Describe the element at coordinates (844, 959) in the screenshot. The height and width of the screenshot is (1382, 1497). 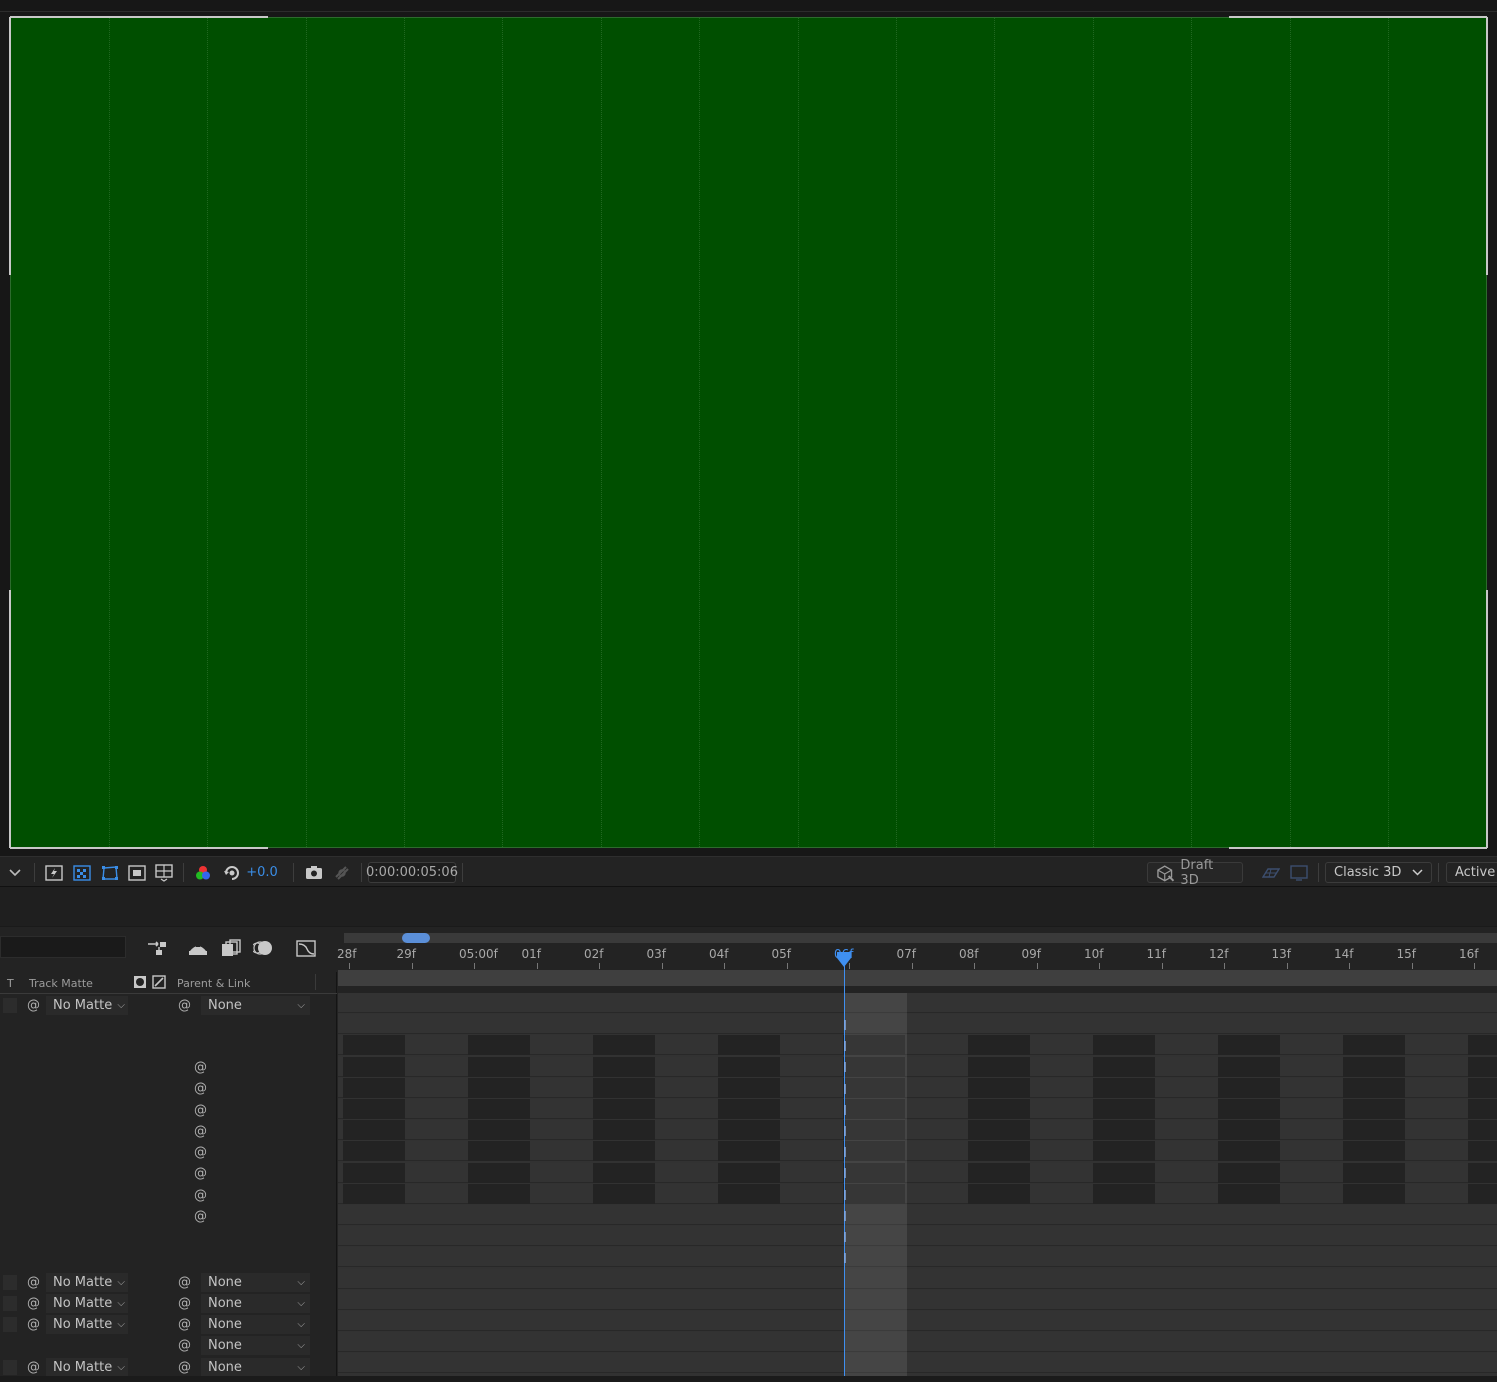
I see `playhead-handle` at that location.